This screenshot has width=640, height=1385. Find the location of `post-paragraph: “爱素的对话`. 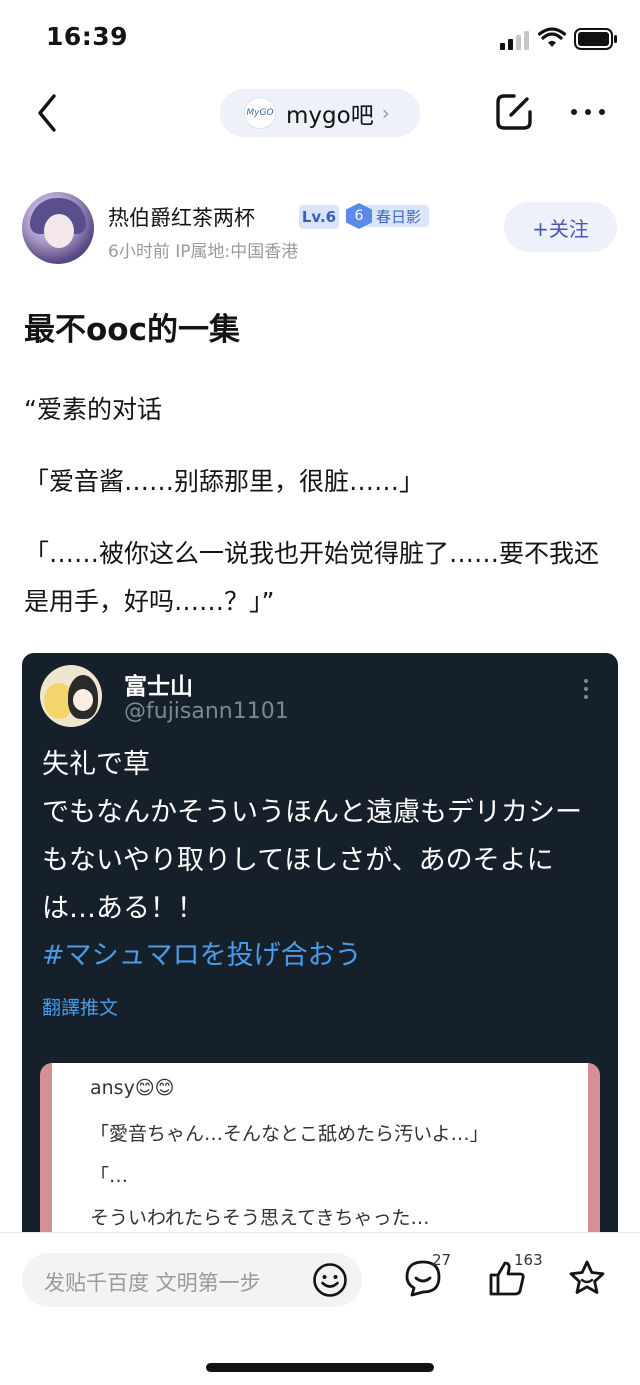

post-paragraph: “爱素的对话 is located at coordinates (93, 409).